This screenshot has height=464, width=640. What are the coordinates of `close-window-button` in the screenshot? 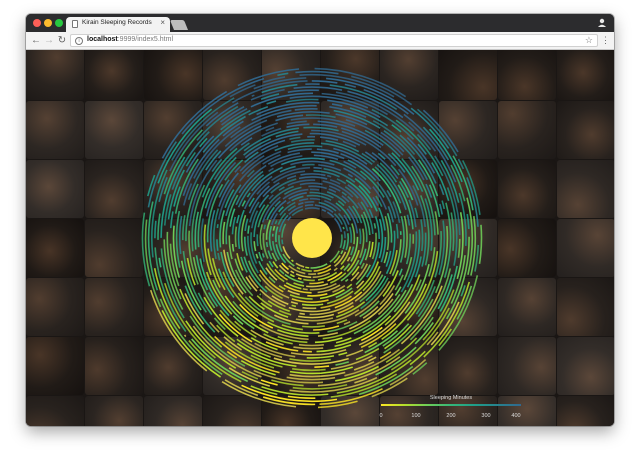 It's located at (37, 23).